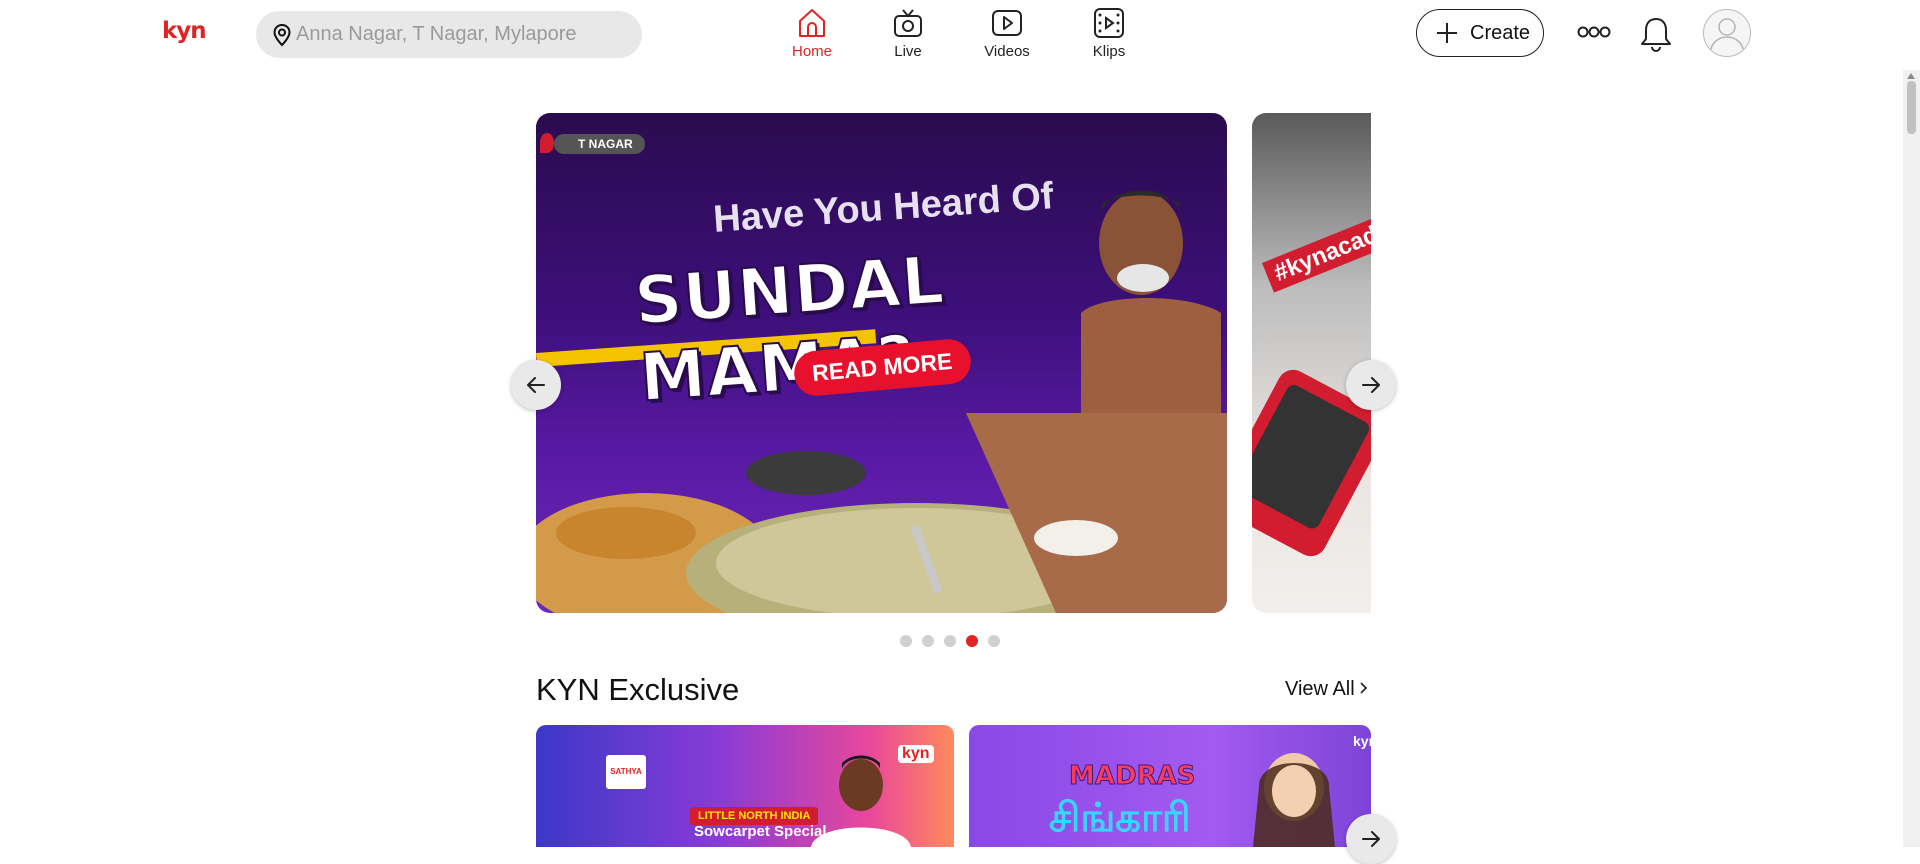 This screenshot has width=1920, height=864. Describe the element at coordinates (1132, 776) in the screenshot. I see `card-title: MADRAS` at that location.